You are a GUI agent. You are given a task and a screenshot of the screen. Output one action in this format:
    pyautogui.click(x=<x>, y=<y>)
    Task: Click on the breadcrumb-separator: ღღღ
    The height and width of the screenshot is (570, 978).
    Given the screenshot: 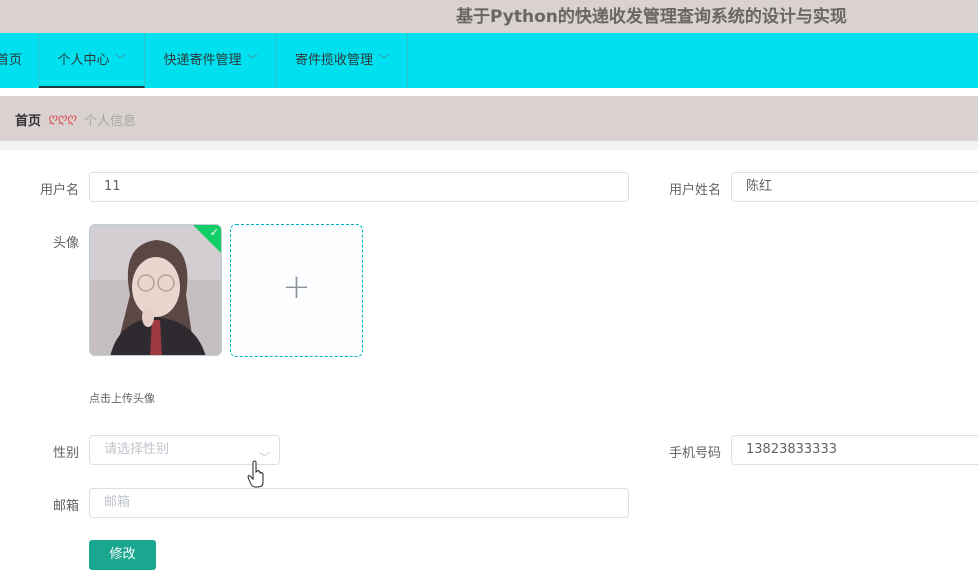 What is the action you would take?
    pyautogui.click(x=62, y=118)
    